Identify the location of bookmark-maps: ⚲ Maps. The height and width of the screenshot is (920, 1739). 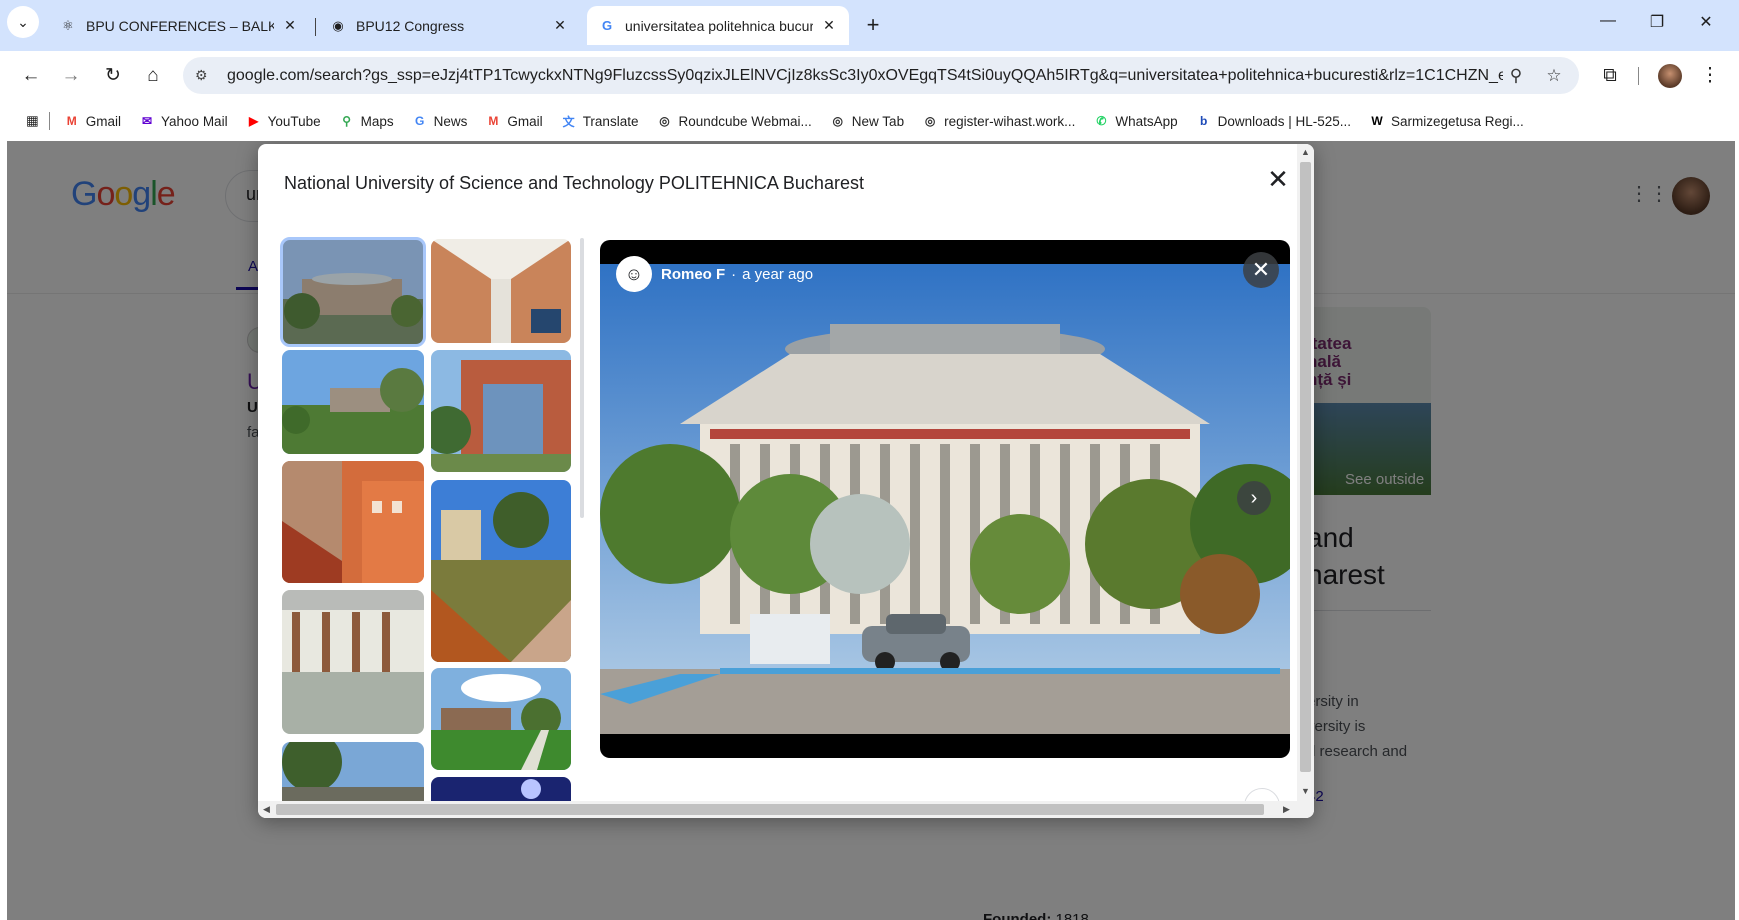
(366, 121).